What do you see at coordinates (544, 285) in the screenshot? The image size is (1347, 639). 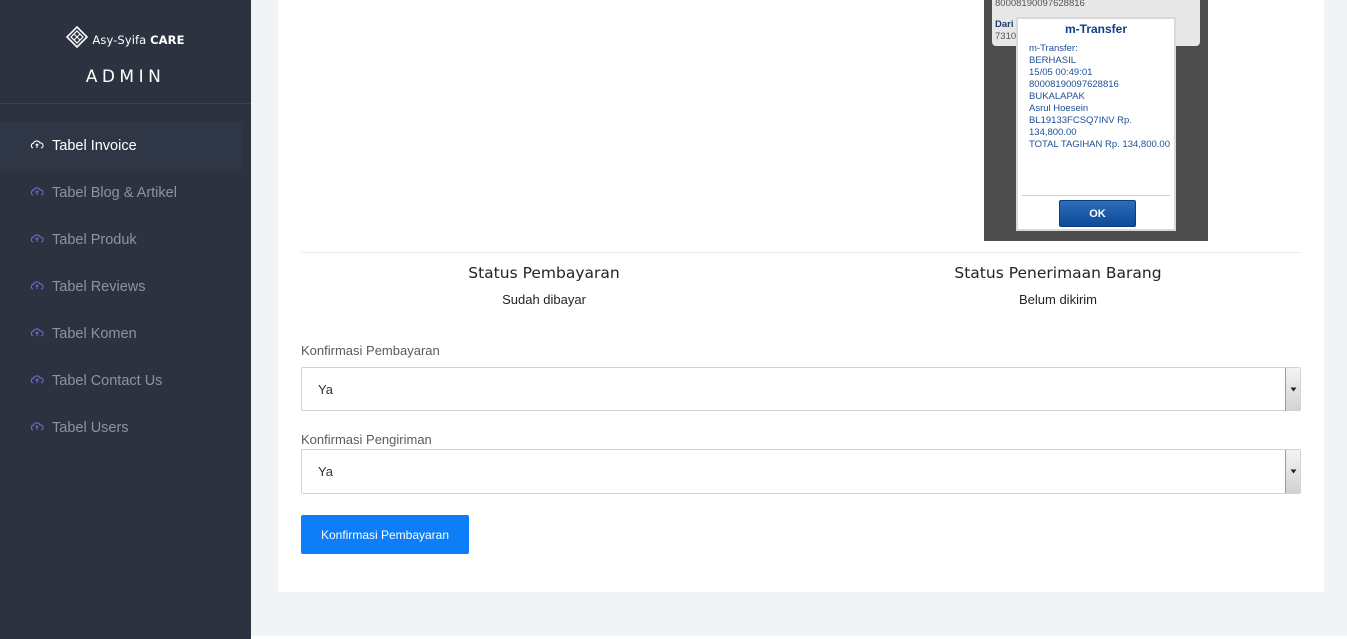 I see `payment-status: Status Pembayaran Sudah dibayar` at bounding box center [544, 285].